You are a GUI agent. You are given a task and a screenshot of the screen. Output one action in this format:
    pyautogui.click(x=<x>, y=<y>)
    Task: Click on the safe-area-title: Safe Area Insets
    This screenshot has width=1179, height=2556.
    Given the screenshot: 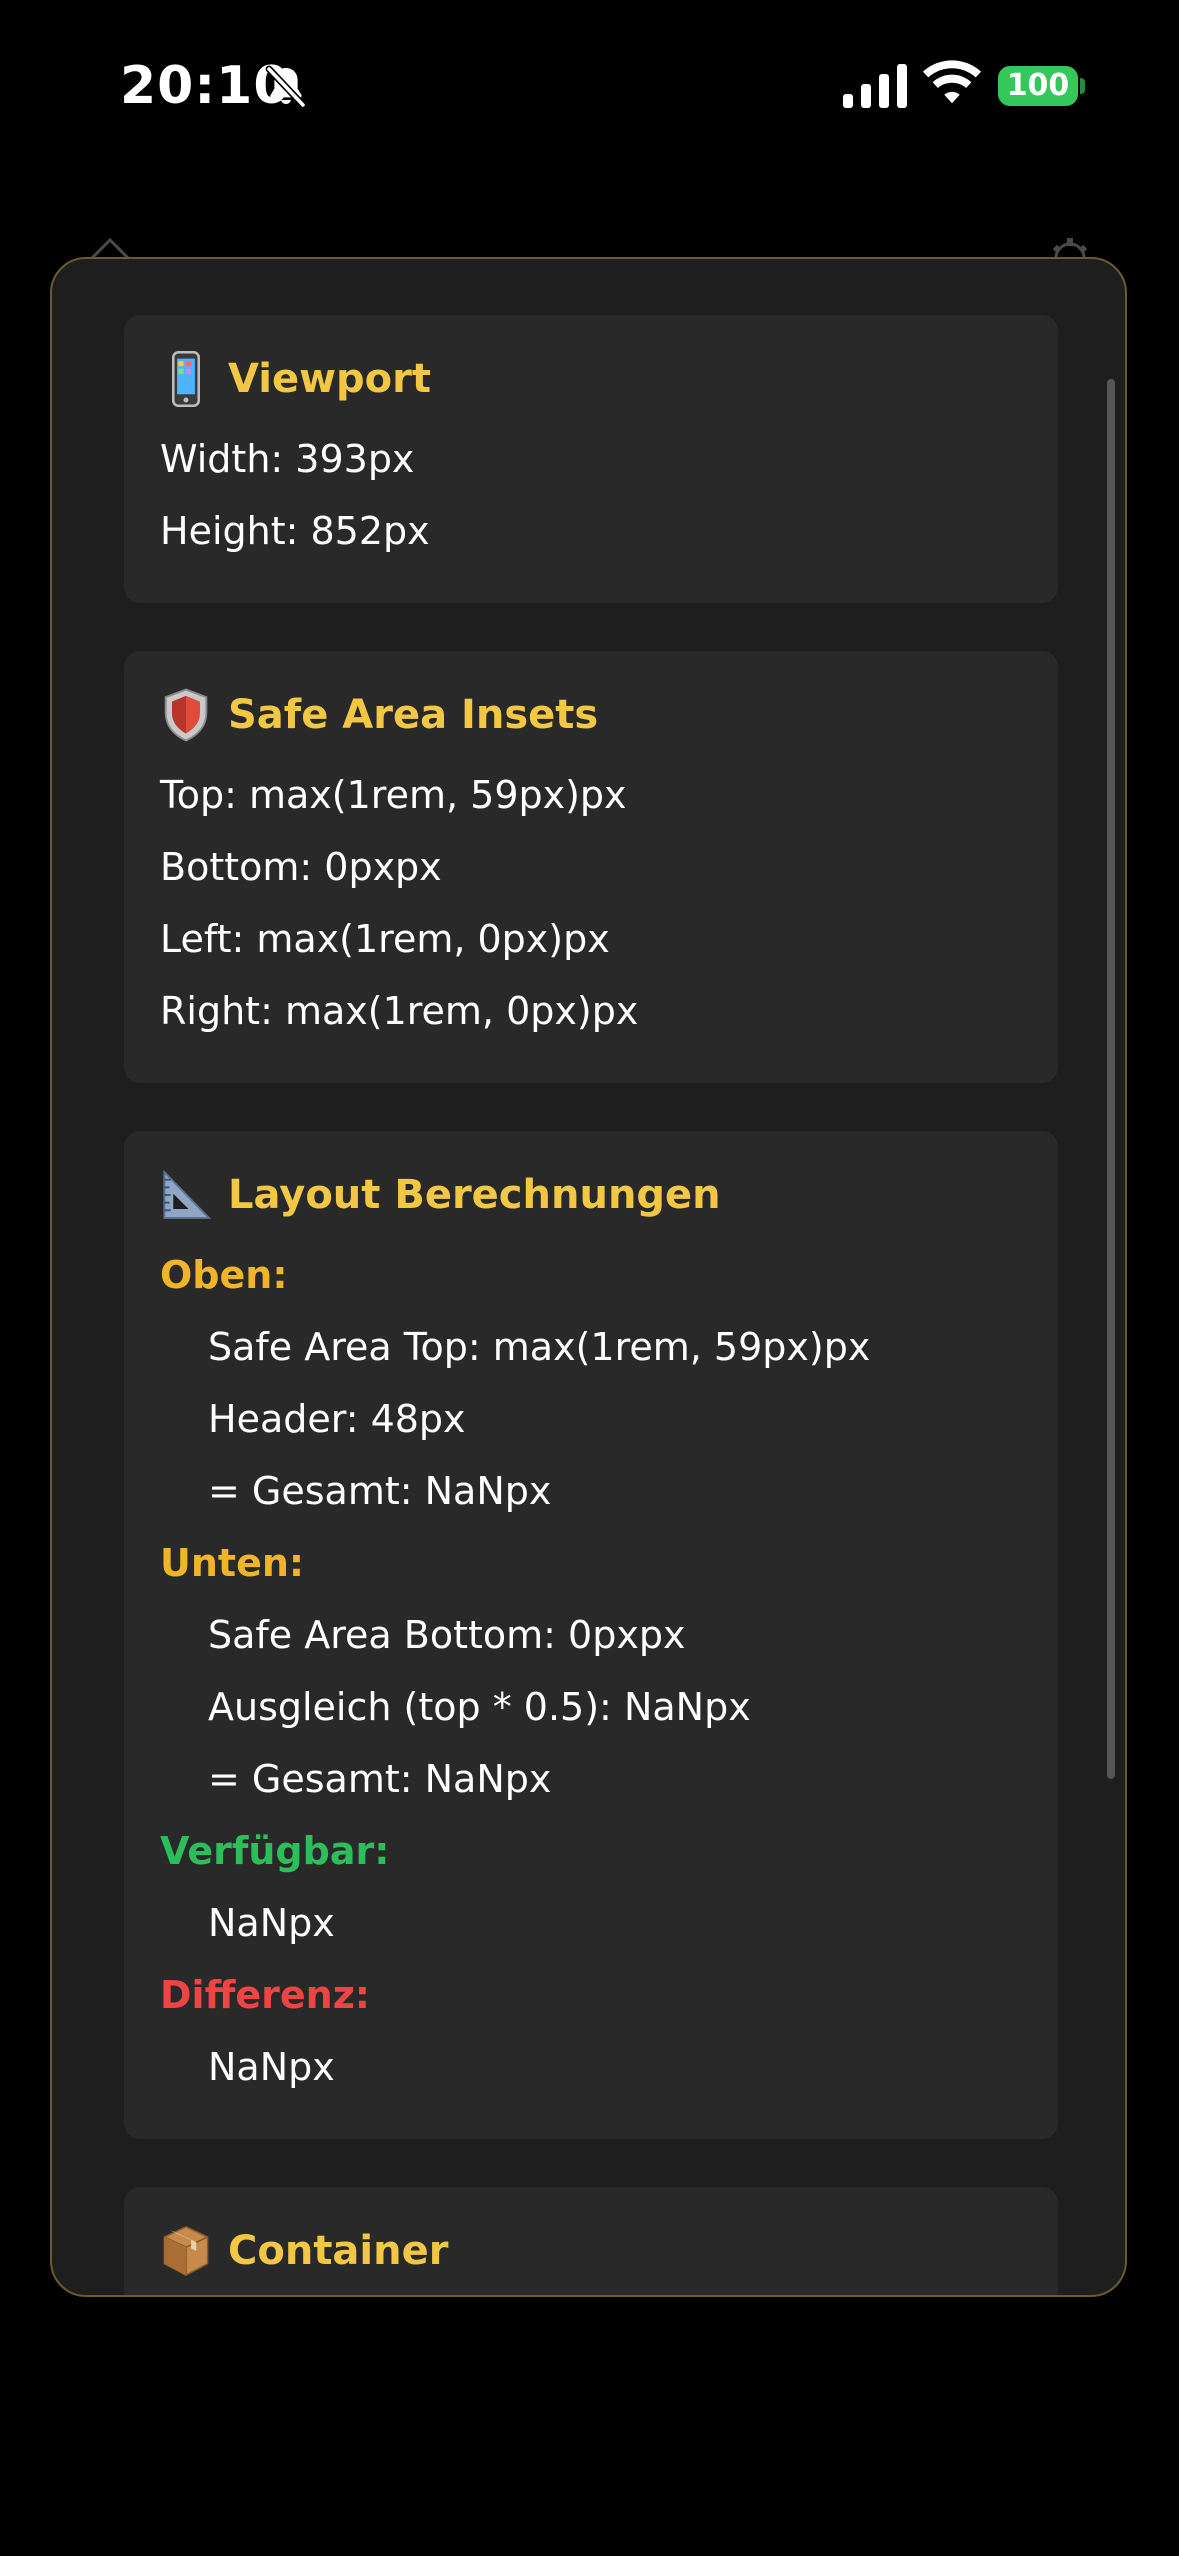 What is the action you would take?
    pyautogui.click(x=413, y=715)
    